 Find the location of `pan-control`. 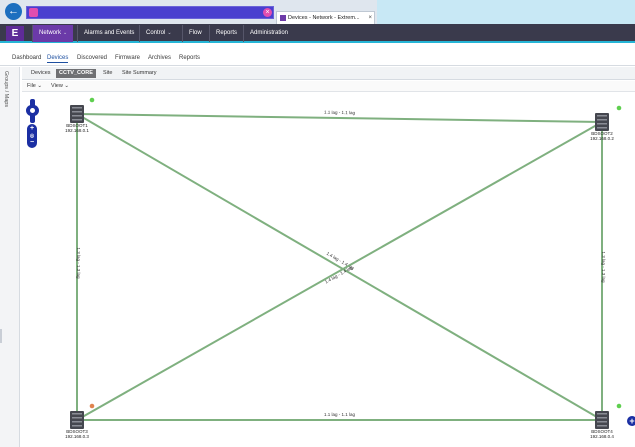

pan-control is located at coordinates (32, 111).